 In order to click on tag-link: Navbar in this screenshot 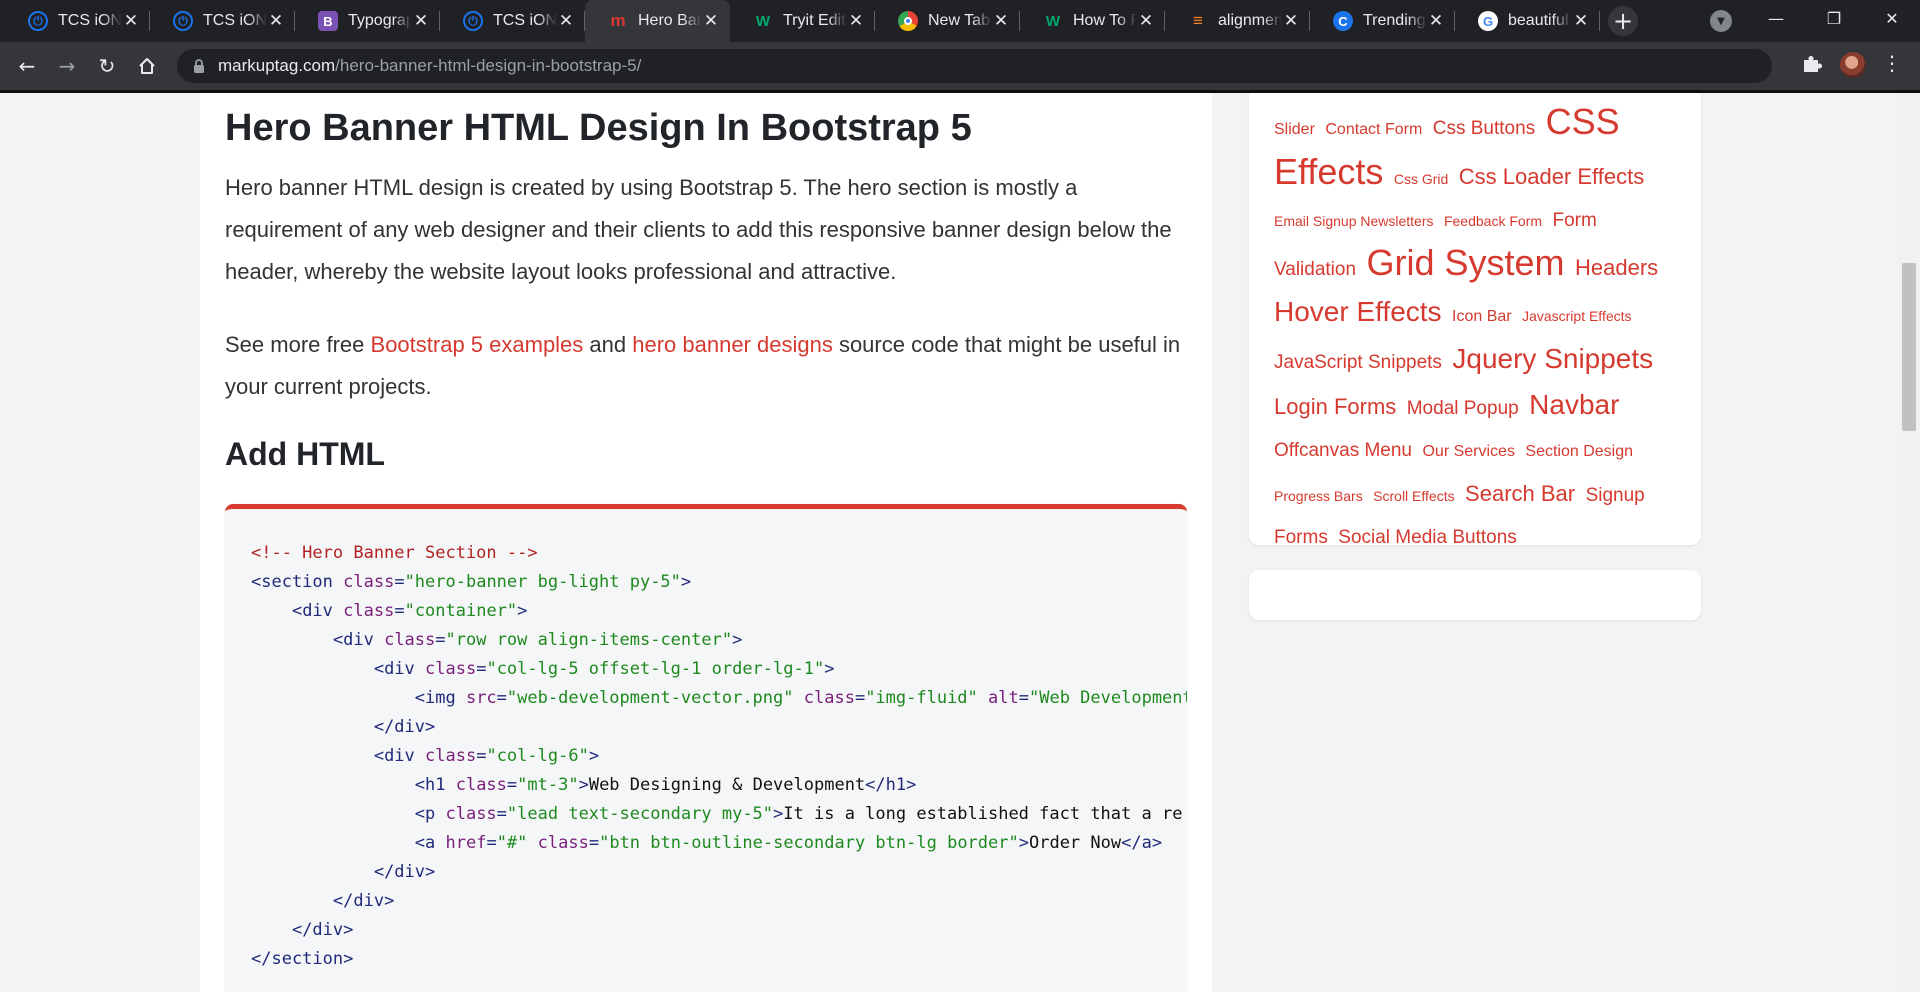, I will do `click(1574, 404)`.